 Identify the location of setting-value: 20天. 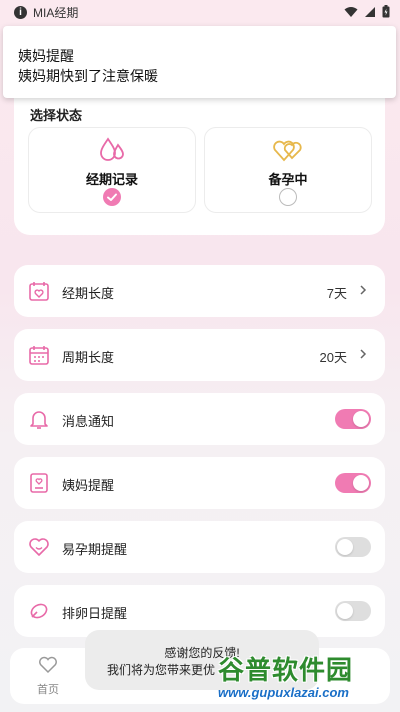
(333, 357).